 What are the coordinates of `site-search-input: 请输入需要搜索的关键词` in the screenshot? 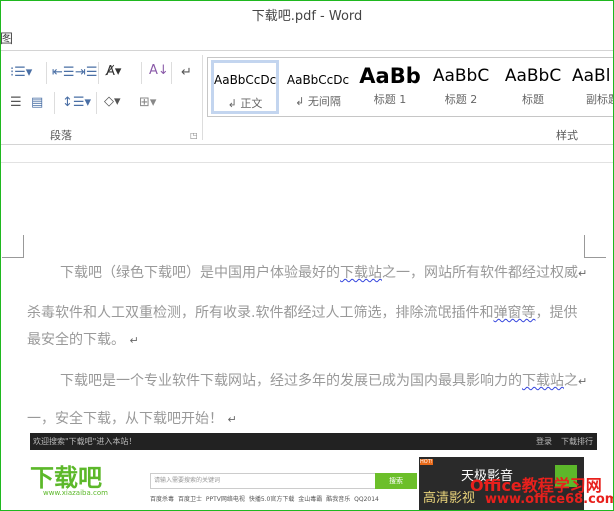 It's located at (265, 481).